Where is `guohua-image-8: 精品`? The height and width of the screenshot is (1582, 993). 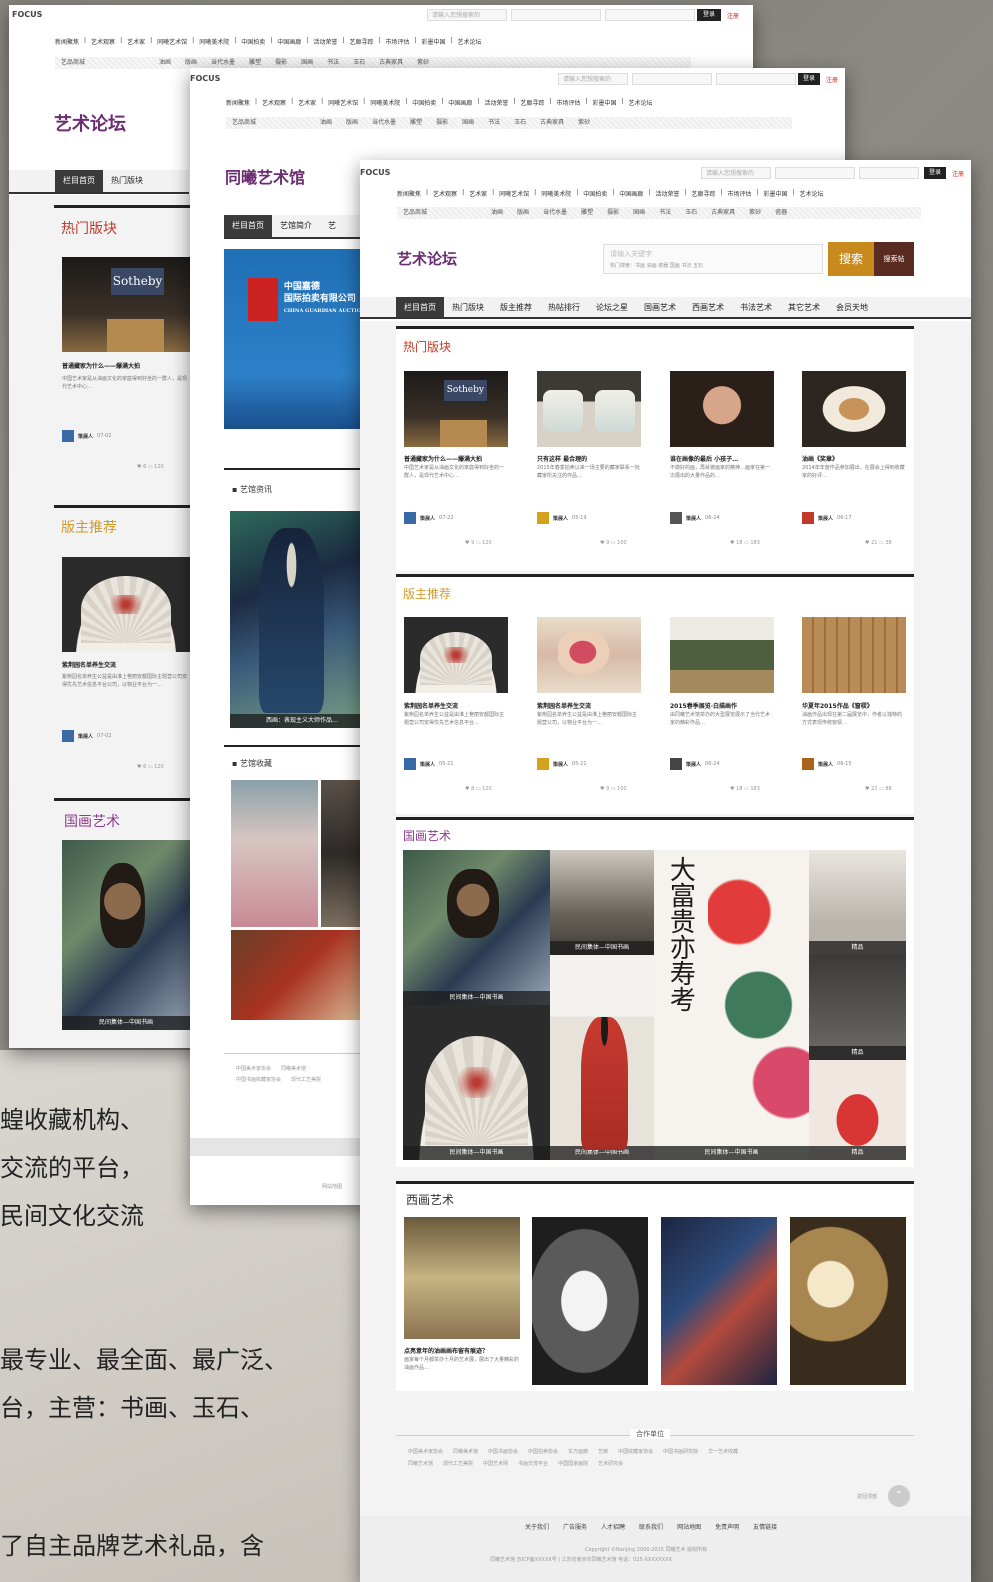
guohua-image-8: 精品 is located at coordinates (857, 1110).